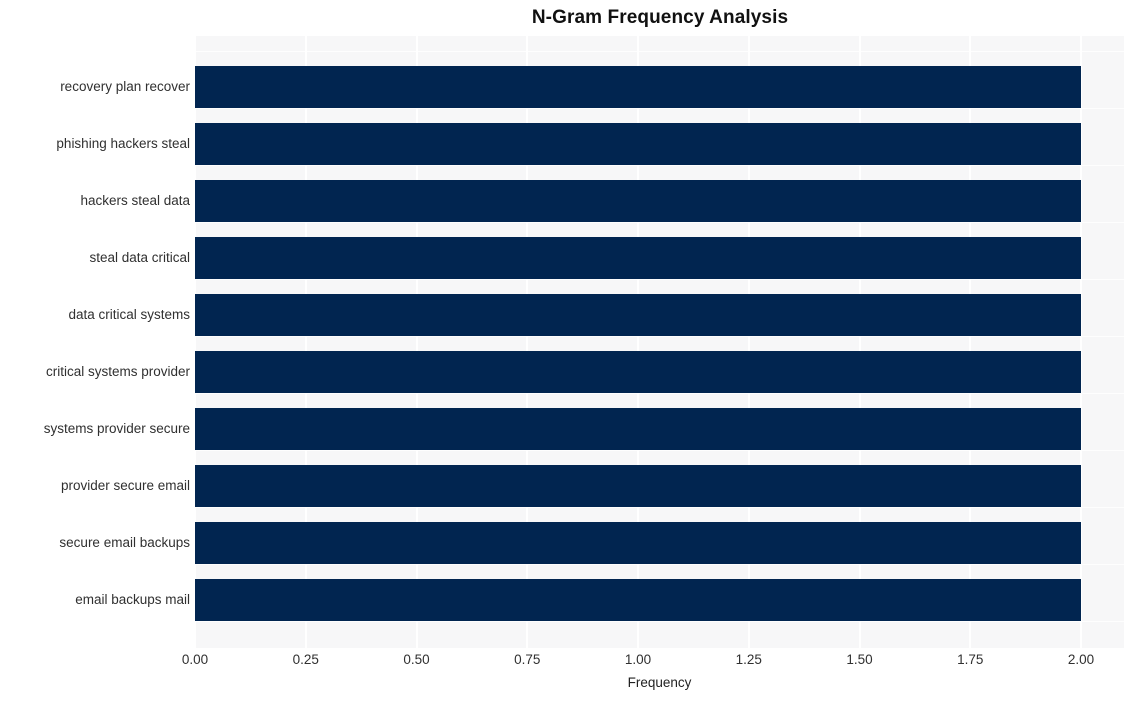  I want to click on x-axis-tick-label: 0.25, so click(305, 659).